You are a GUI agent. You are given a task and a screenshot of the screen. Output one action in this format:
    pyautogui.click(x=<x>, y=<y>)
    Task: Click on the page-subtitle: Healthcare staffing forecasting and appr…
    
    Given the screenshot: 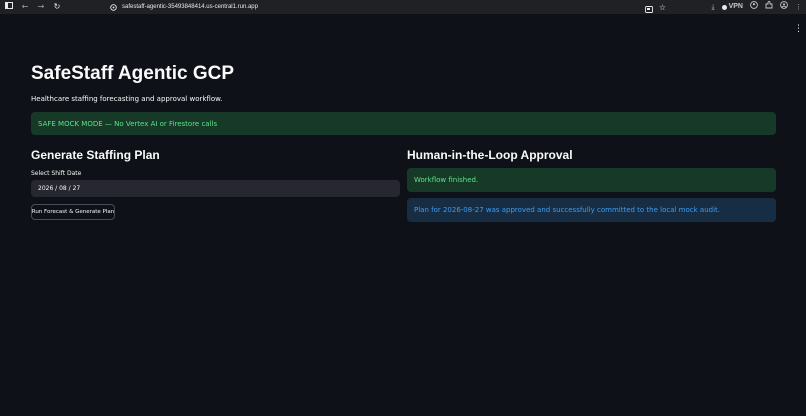 What is the action you would take?
    pyautogui.click(x=127, y=99)
    